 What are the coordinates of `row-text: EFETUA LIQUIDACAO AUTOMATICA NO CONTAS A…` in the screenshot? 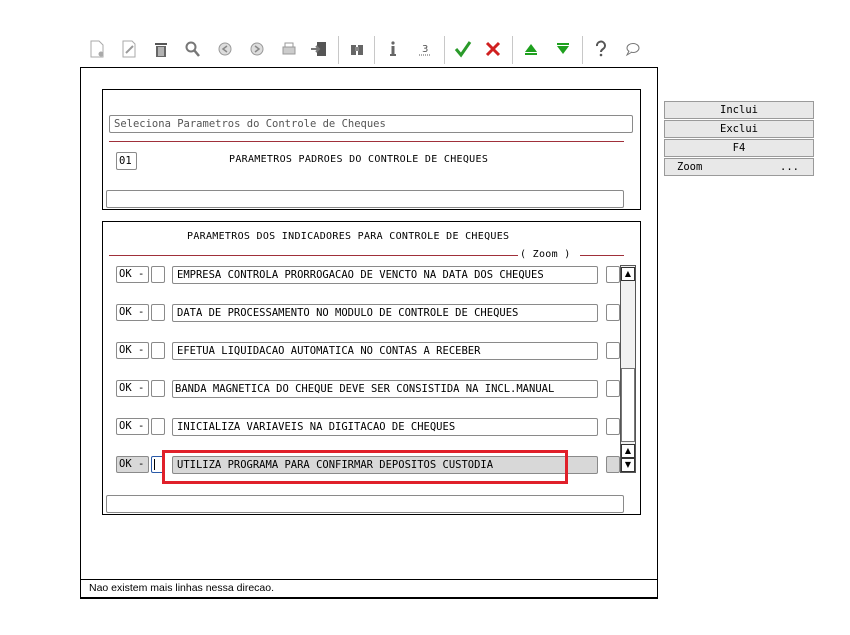 It's located at (385, 351).